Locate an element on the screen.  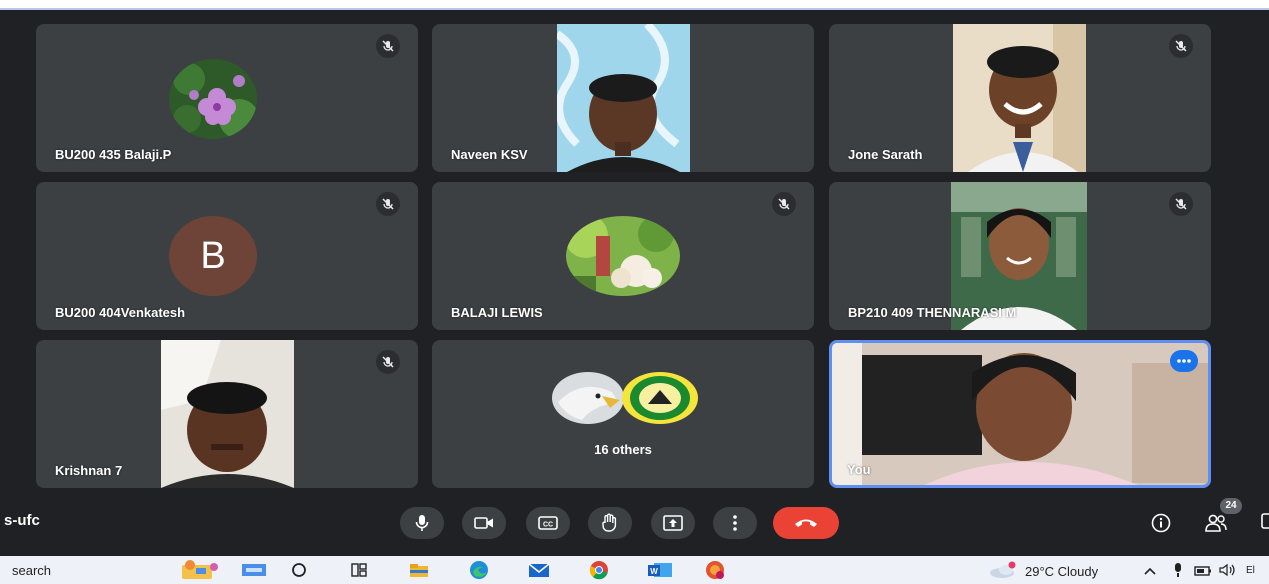
camera-icon is located at coordinates (483, 523).